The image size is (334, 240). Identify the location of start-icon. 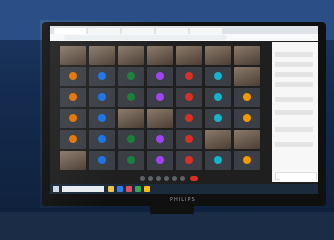
(56, 189).